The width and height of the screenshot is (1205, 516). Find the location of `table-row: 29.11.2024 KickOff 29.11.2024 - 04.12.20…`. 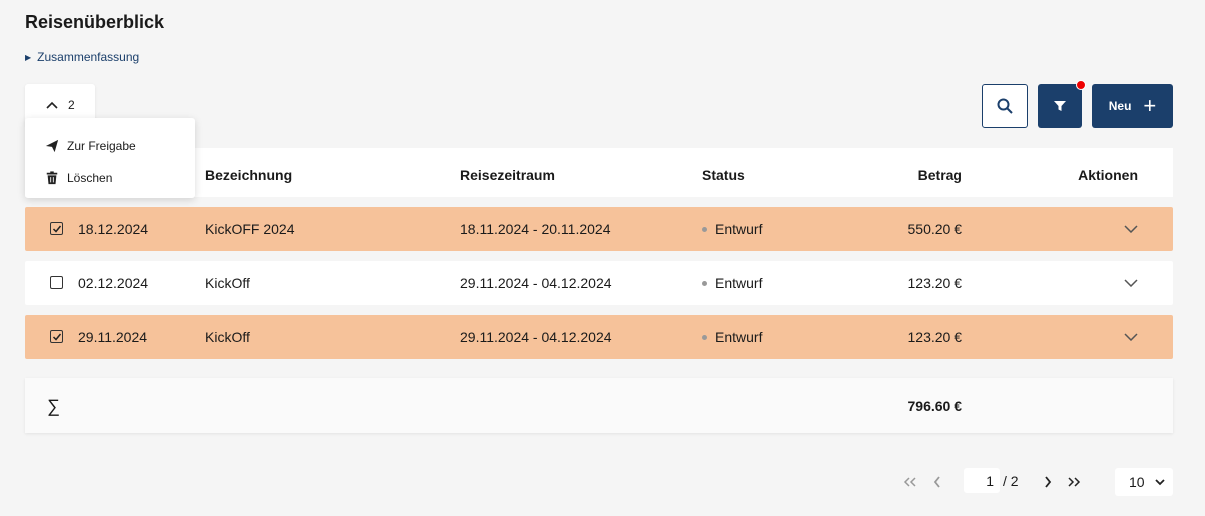

table-row: 29.11.2024 KickOff 29.11.2024 - 04.12.20… is located at coordinates (599, 337).